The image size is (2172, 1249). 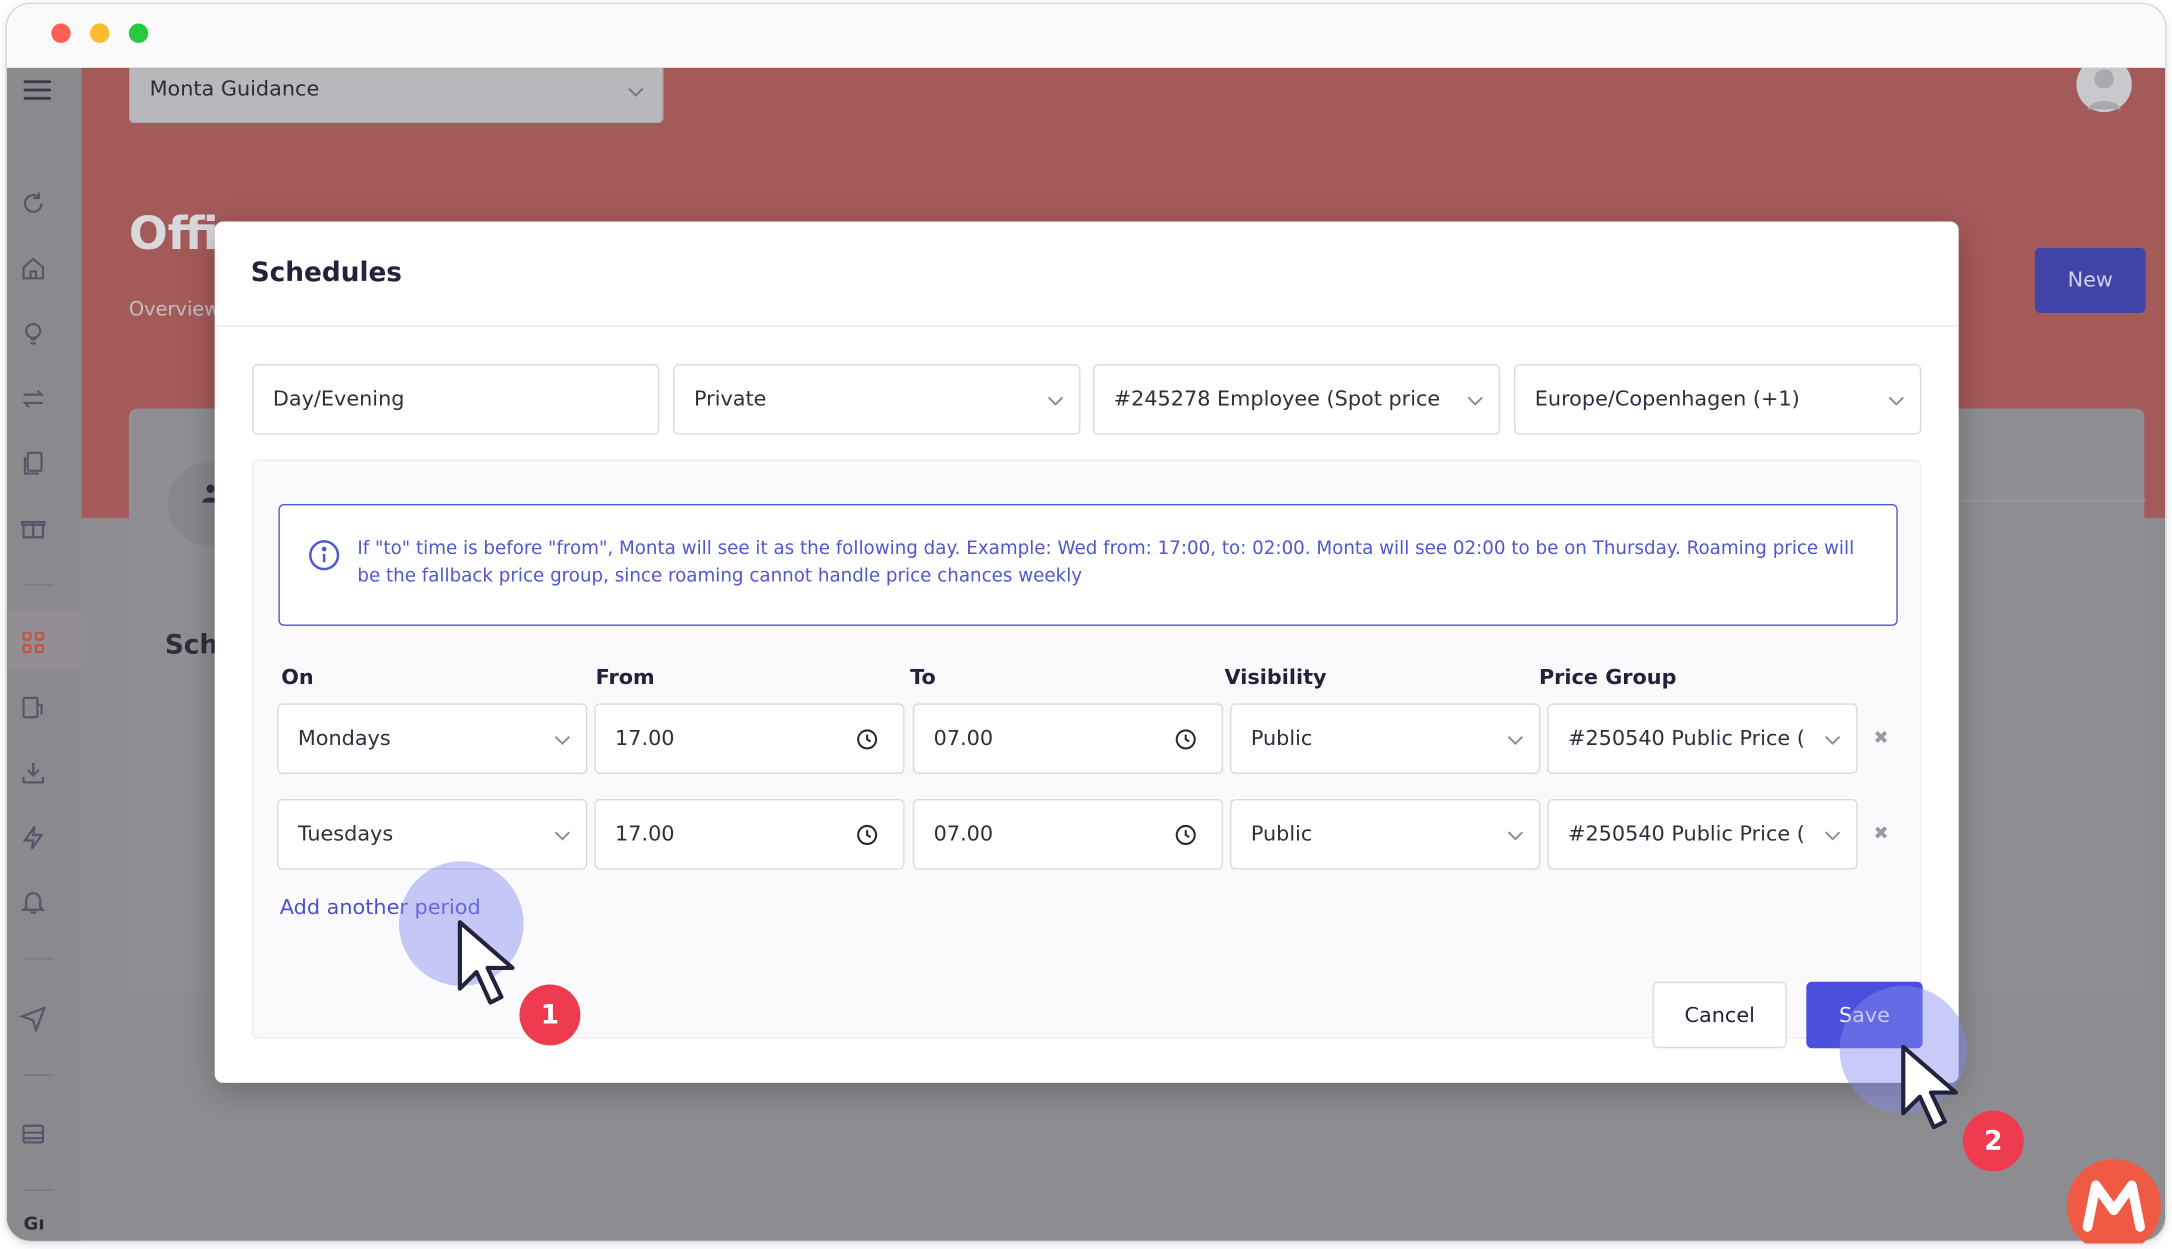 What do you see at coordinates (396, 95) in the screenshot?
I see `organization-select: Monta Guidance` at bounding box center [396, 95].